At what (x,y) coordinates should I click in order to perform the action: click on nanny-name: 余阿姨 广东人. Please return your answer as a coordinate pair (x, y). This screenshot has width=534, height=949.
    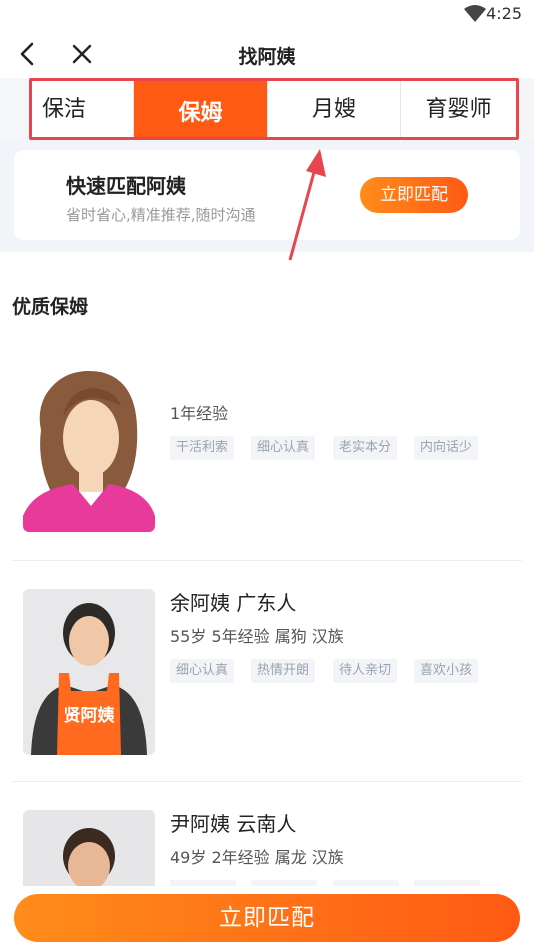
    Looking at the image, I should click on (233, 603).